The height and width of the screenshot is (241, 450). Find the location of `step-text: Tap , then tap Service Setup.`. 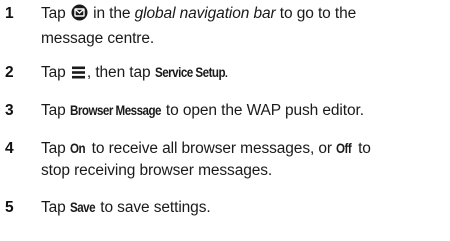

step-text: Tap , then tap Service Setup. is located at coordinates (243, 74).